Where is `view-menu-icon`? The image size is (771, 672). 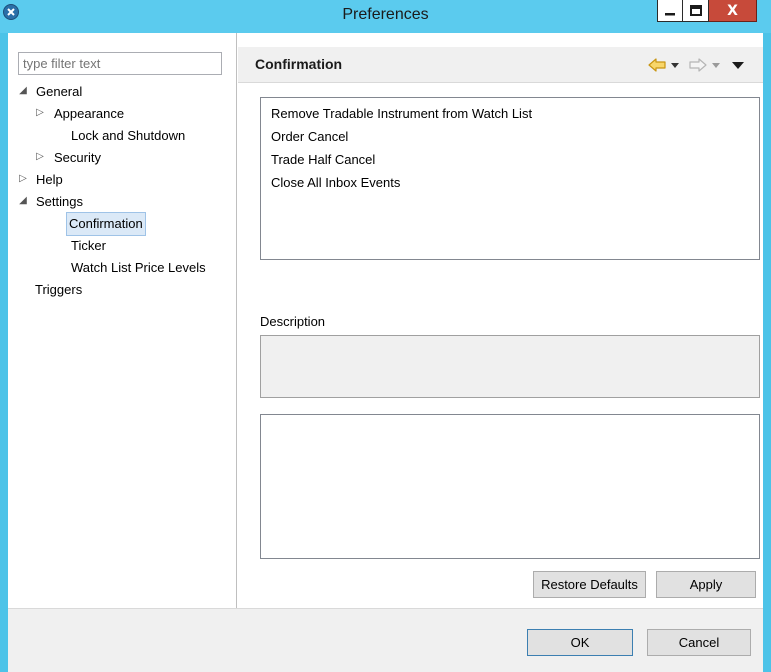 view-menu-icon is located at coordinates (738, 65).